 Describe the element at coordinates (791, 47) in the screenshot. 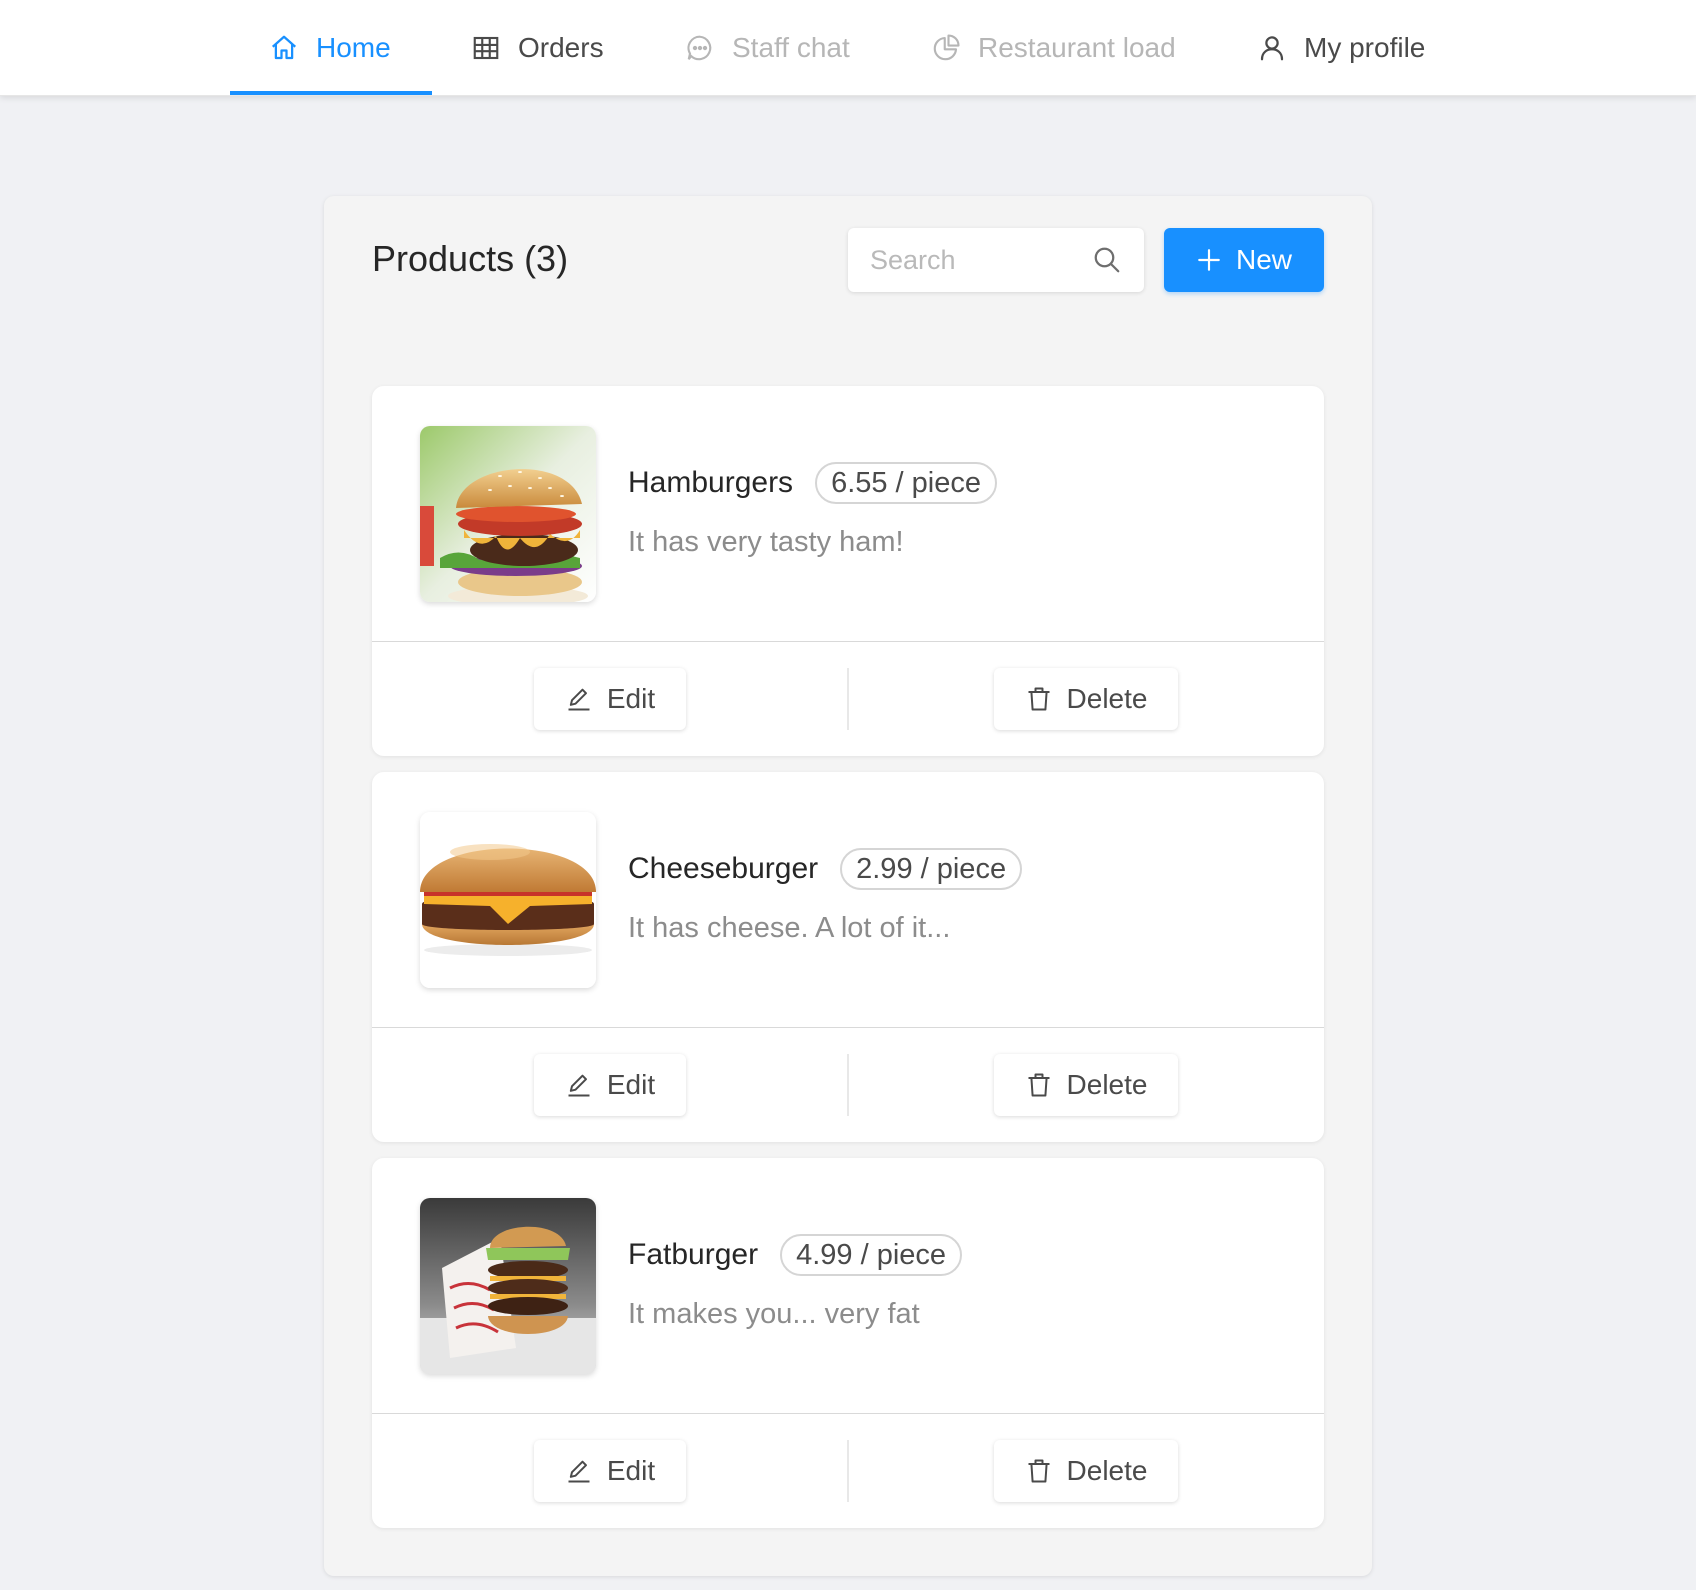

I see `nav-tab-label: Staff chat` at that location.